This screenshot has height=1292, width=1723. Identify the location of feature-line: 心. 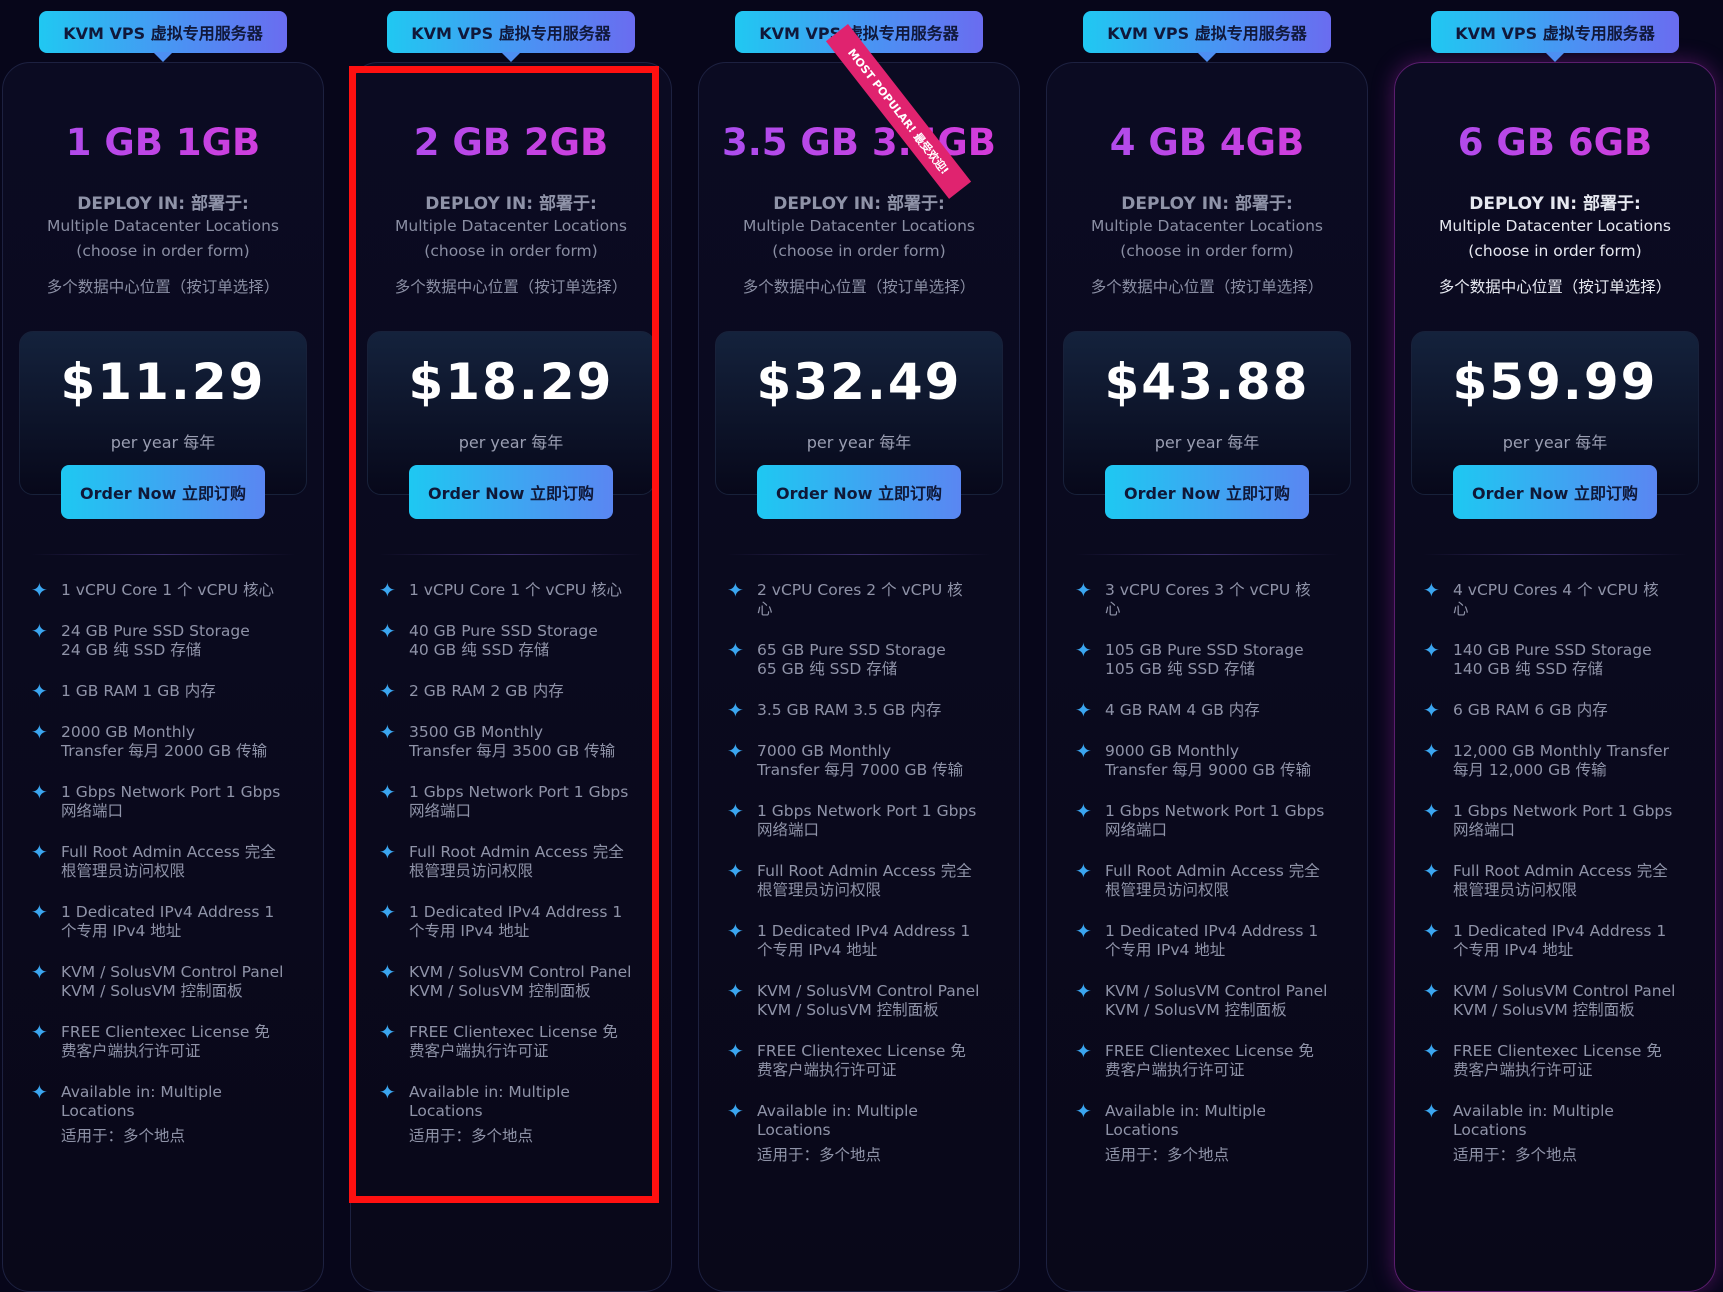
(1461, 609).